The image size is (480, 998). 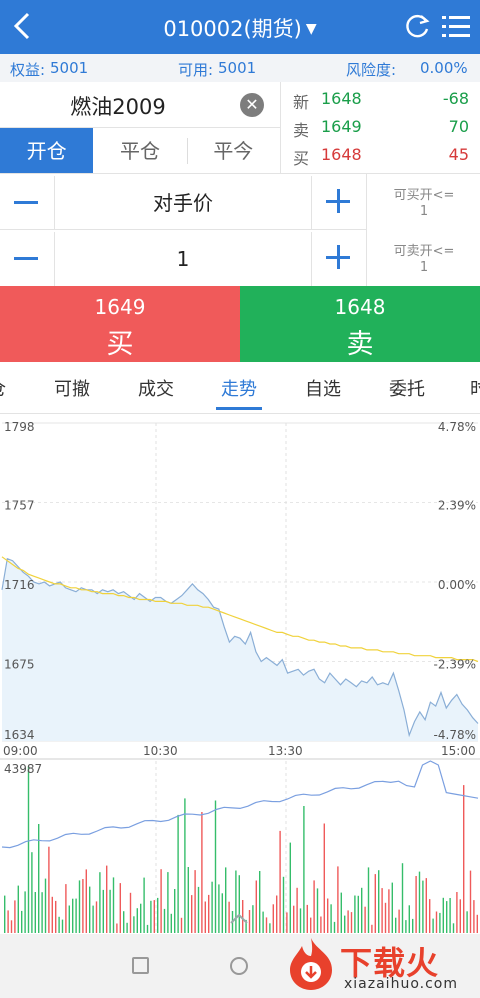 I want to click on buy-price: 1649, so click(x=120, y=307).